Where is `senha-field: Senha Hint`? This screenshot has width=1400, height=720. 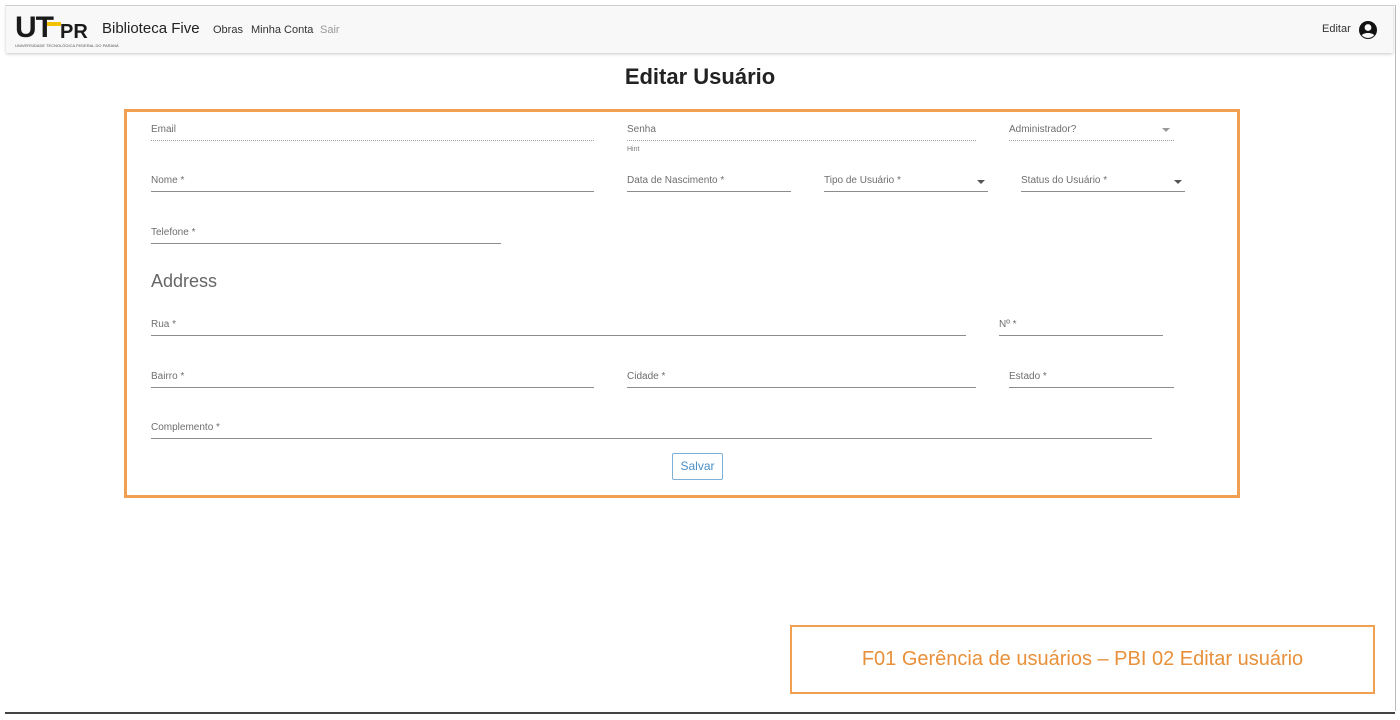 senha-field: Senha Hint is located at coordinates (801, 139).